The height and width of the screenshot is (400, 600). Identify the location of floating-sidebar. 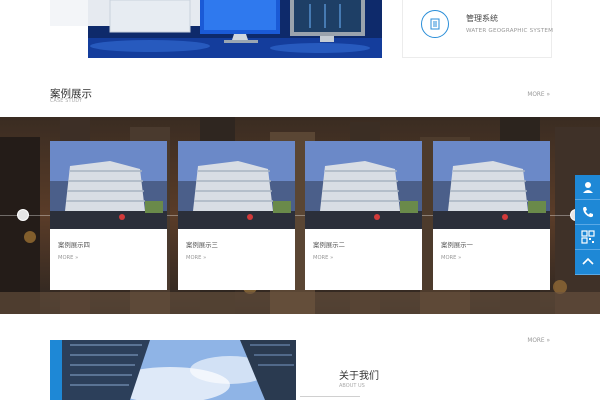
(587, 225).